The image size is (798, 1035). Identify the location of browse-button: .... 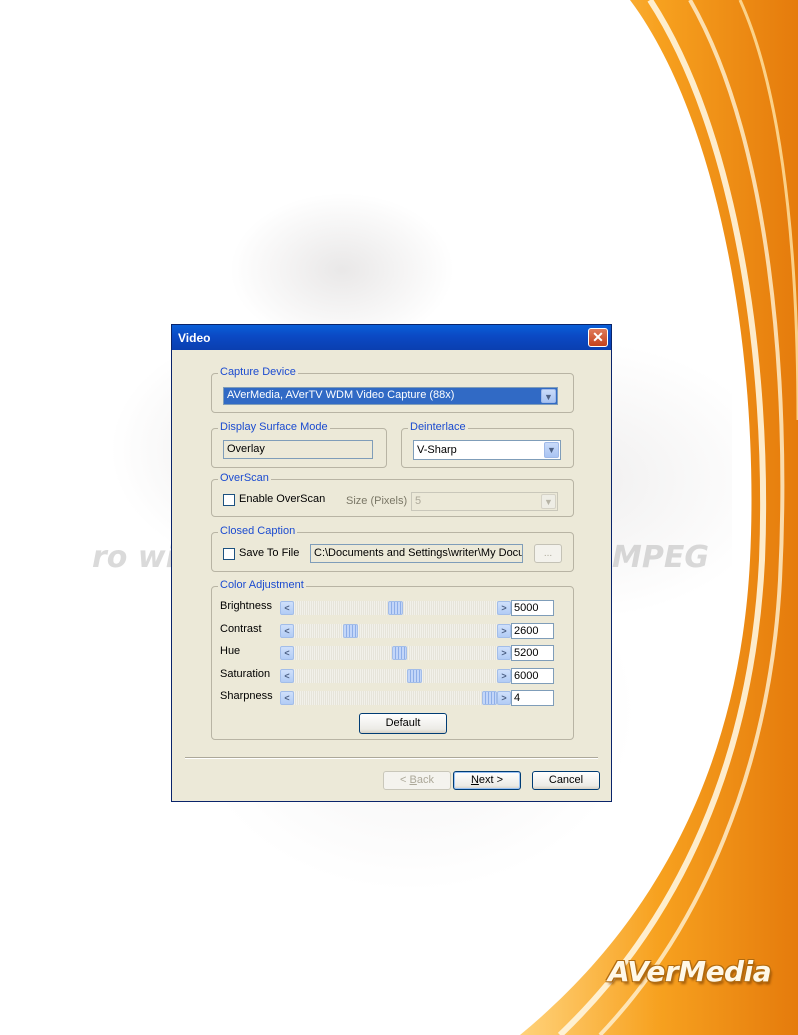
(548, 553).